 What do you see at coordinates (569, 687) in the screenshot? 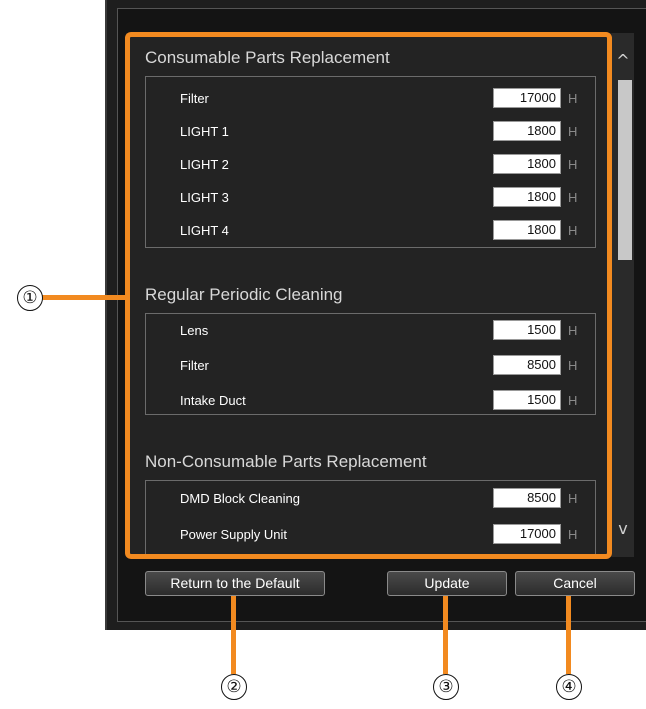
I see `callout-marker-4: ④` at bounding box center [569, 687].